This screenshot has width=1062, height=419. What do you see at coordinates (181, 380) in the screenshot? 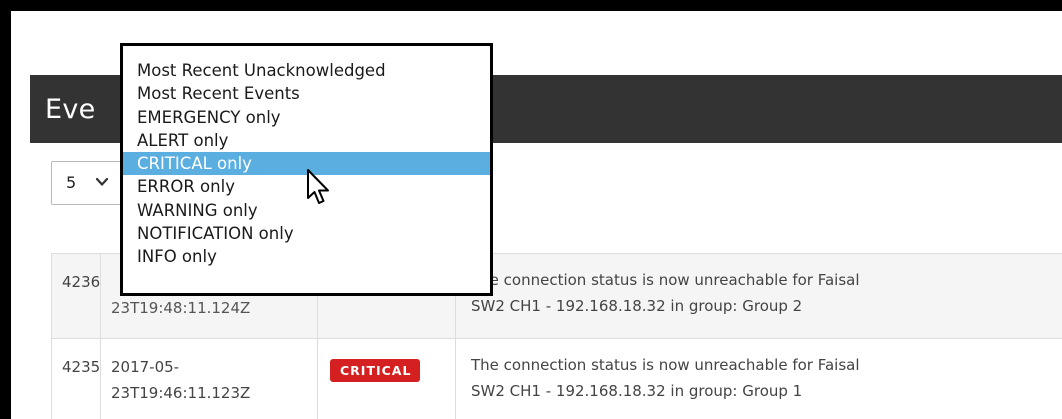
I see `event-timestamp: 2017-05- 23T19:46:11.123Z` at bounding box center [181, 380].